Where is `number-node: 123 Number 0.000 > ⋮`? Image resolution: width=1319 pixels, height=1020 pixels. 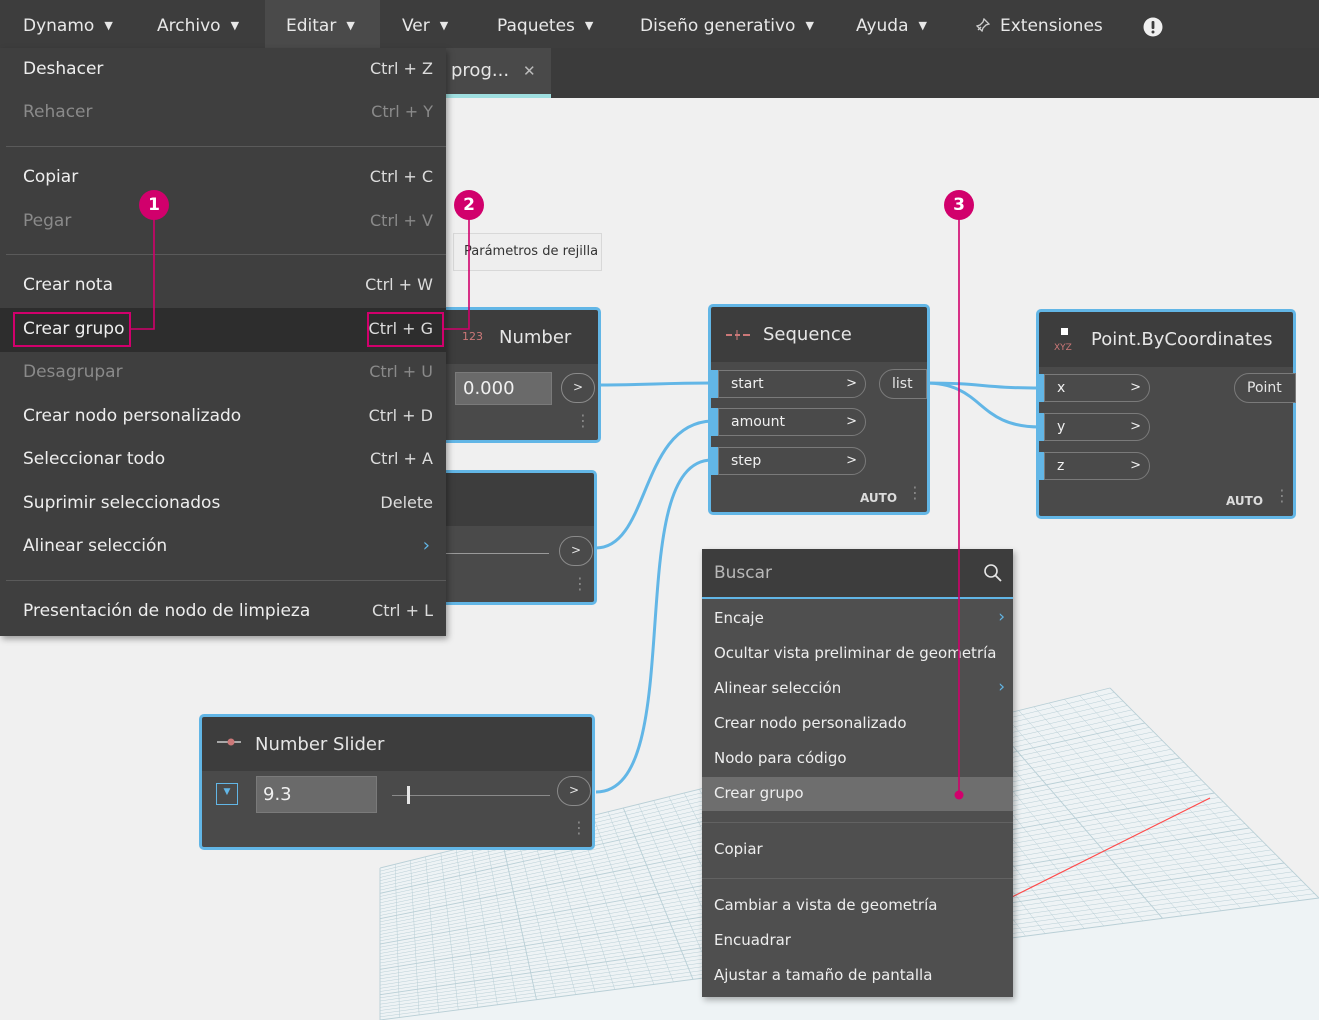 number-node: 123 Number 0.000 > ⋮ is located at coordinates (523, 375).